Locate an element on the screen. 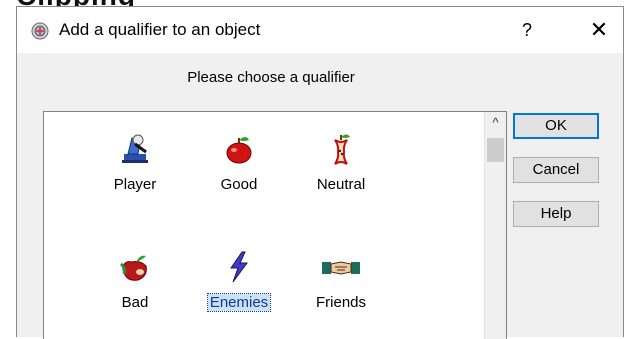  qualifier-item-good: Good is located at coordinates (239, 162).